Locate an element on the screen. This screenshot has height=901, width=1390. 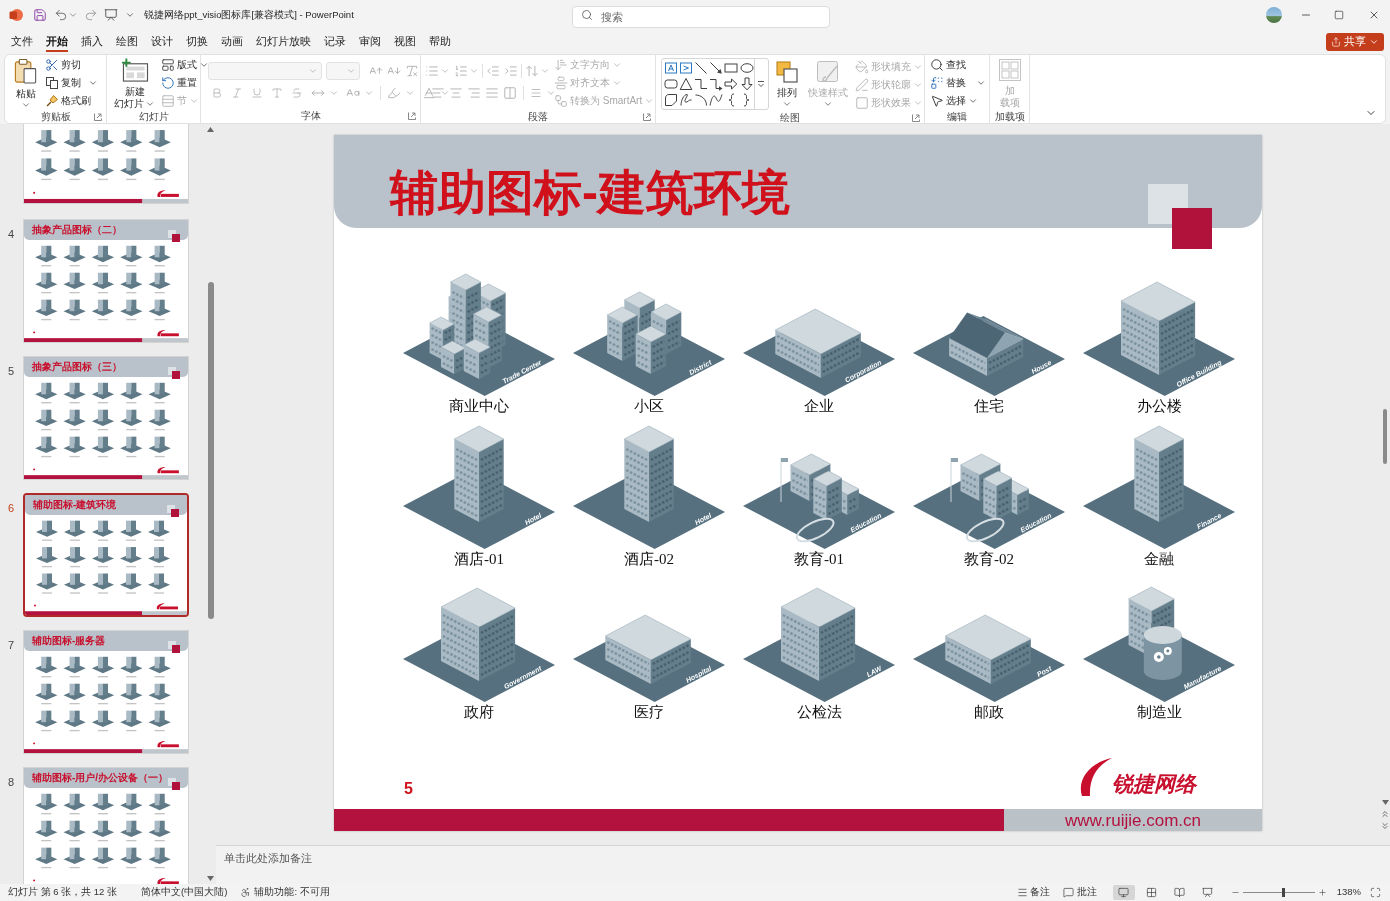
ribbon-tab: 插入 is located at coordinates (92, 42).